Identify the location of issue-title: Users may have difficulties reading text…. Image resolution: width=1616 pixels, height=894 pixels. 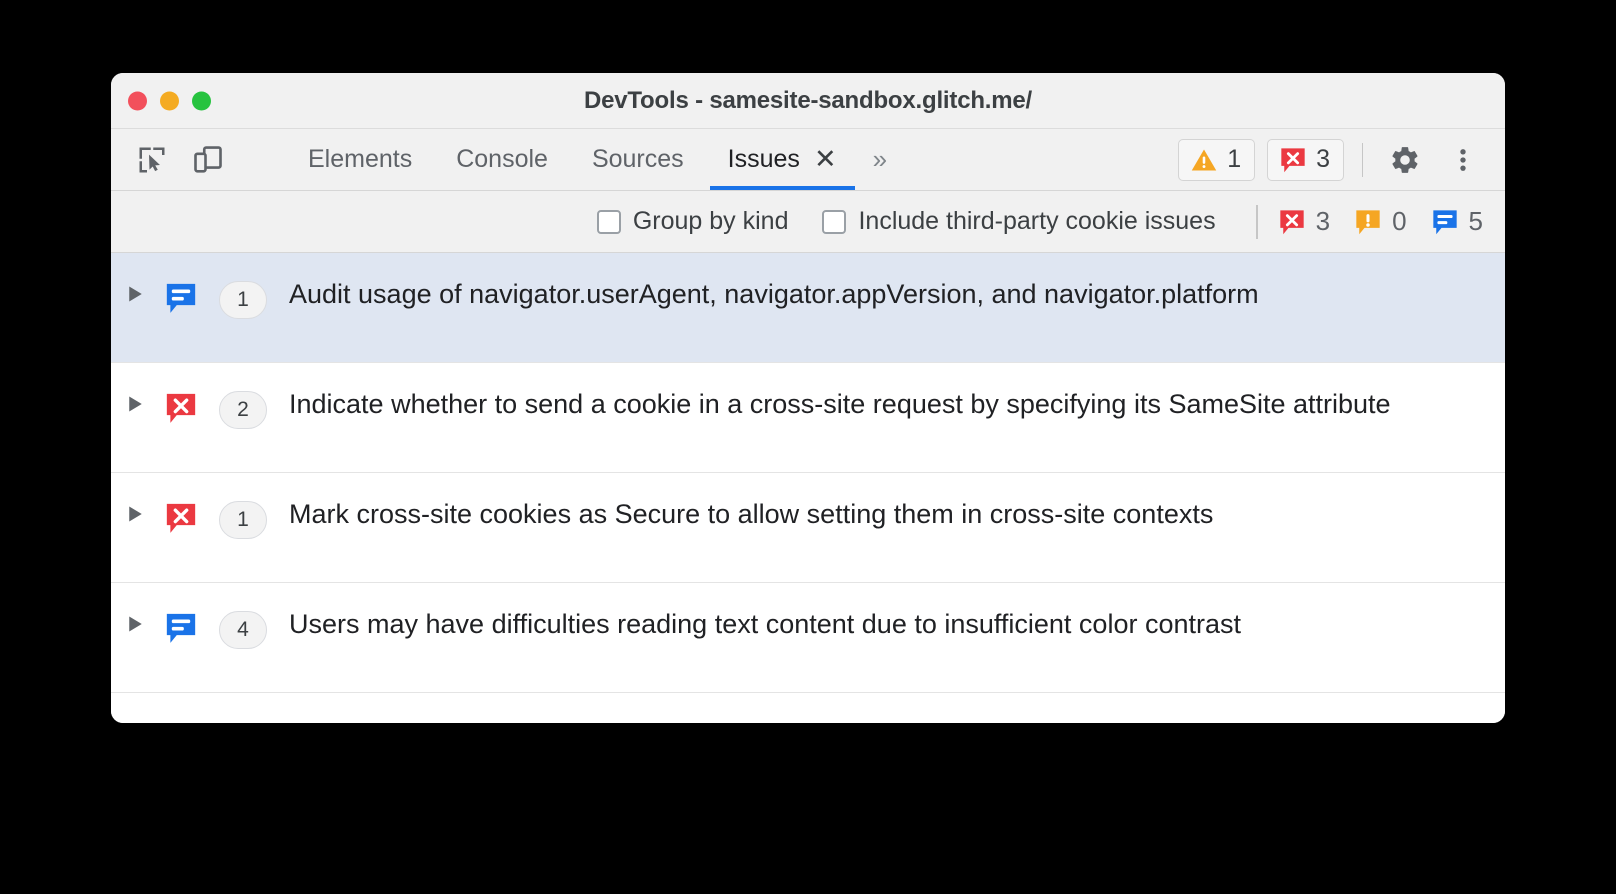
(765, 624).